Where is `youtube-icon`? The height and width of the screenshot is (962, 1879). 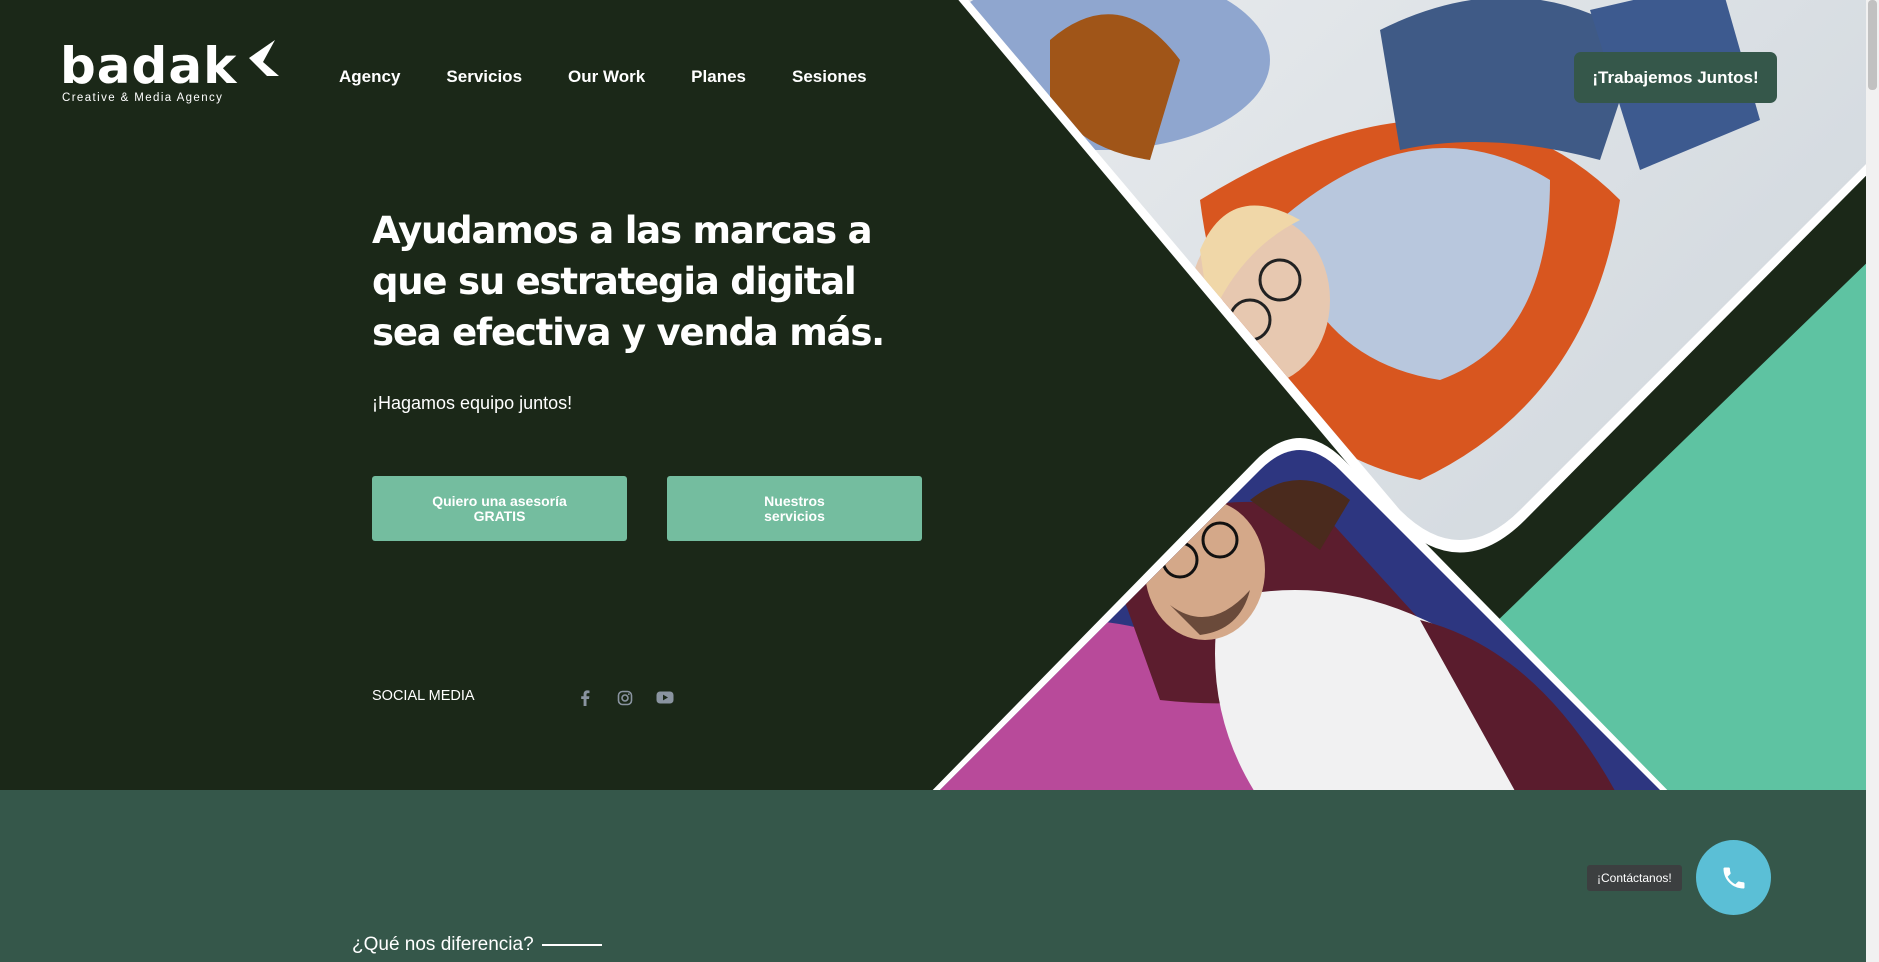
youtube-icon is located at coordinates (664, 697).